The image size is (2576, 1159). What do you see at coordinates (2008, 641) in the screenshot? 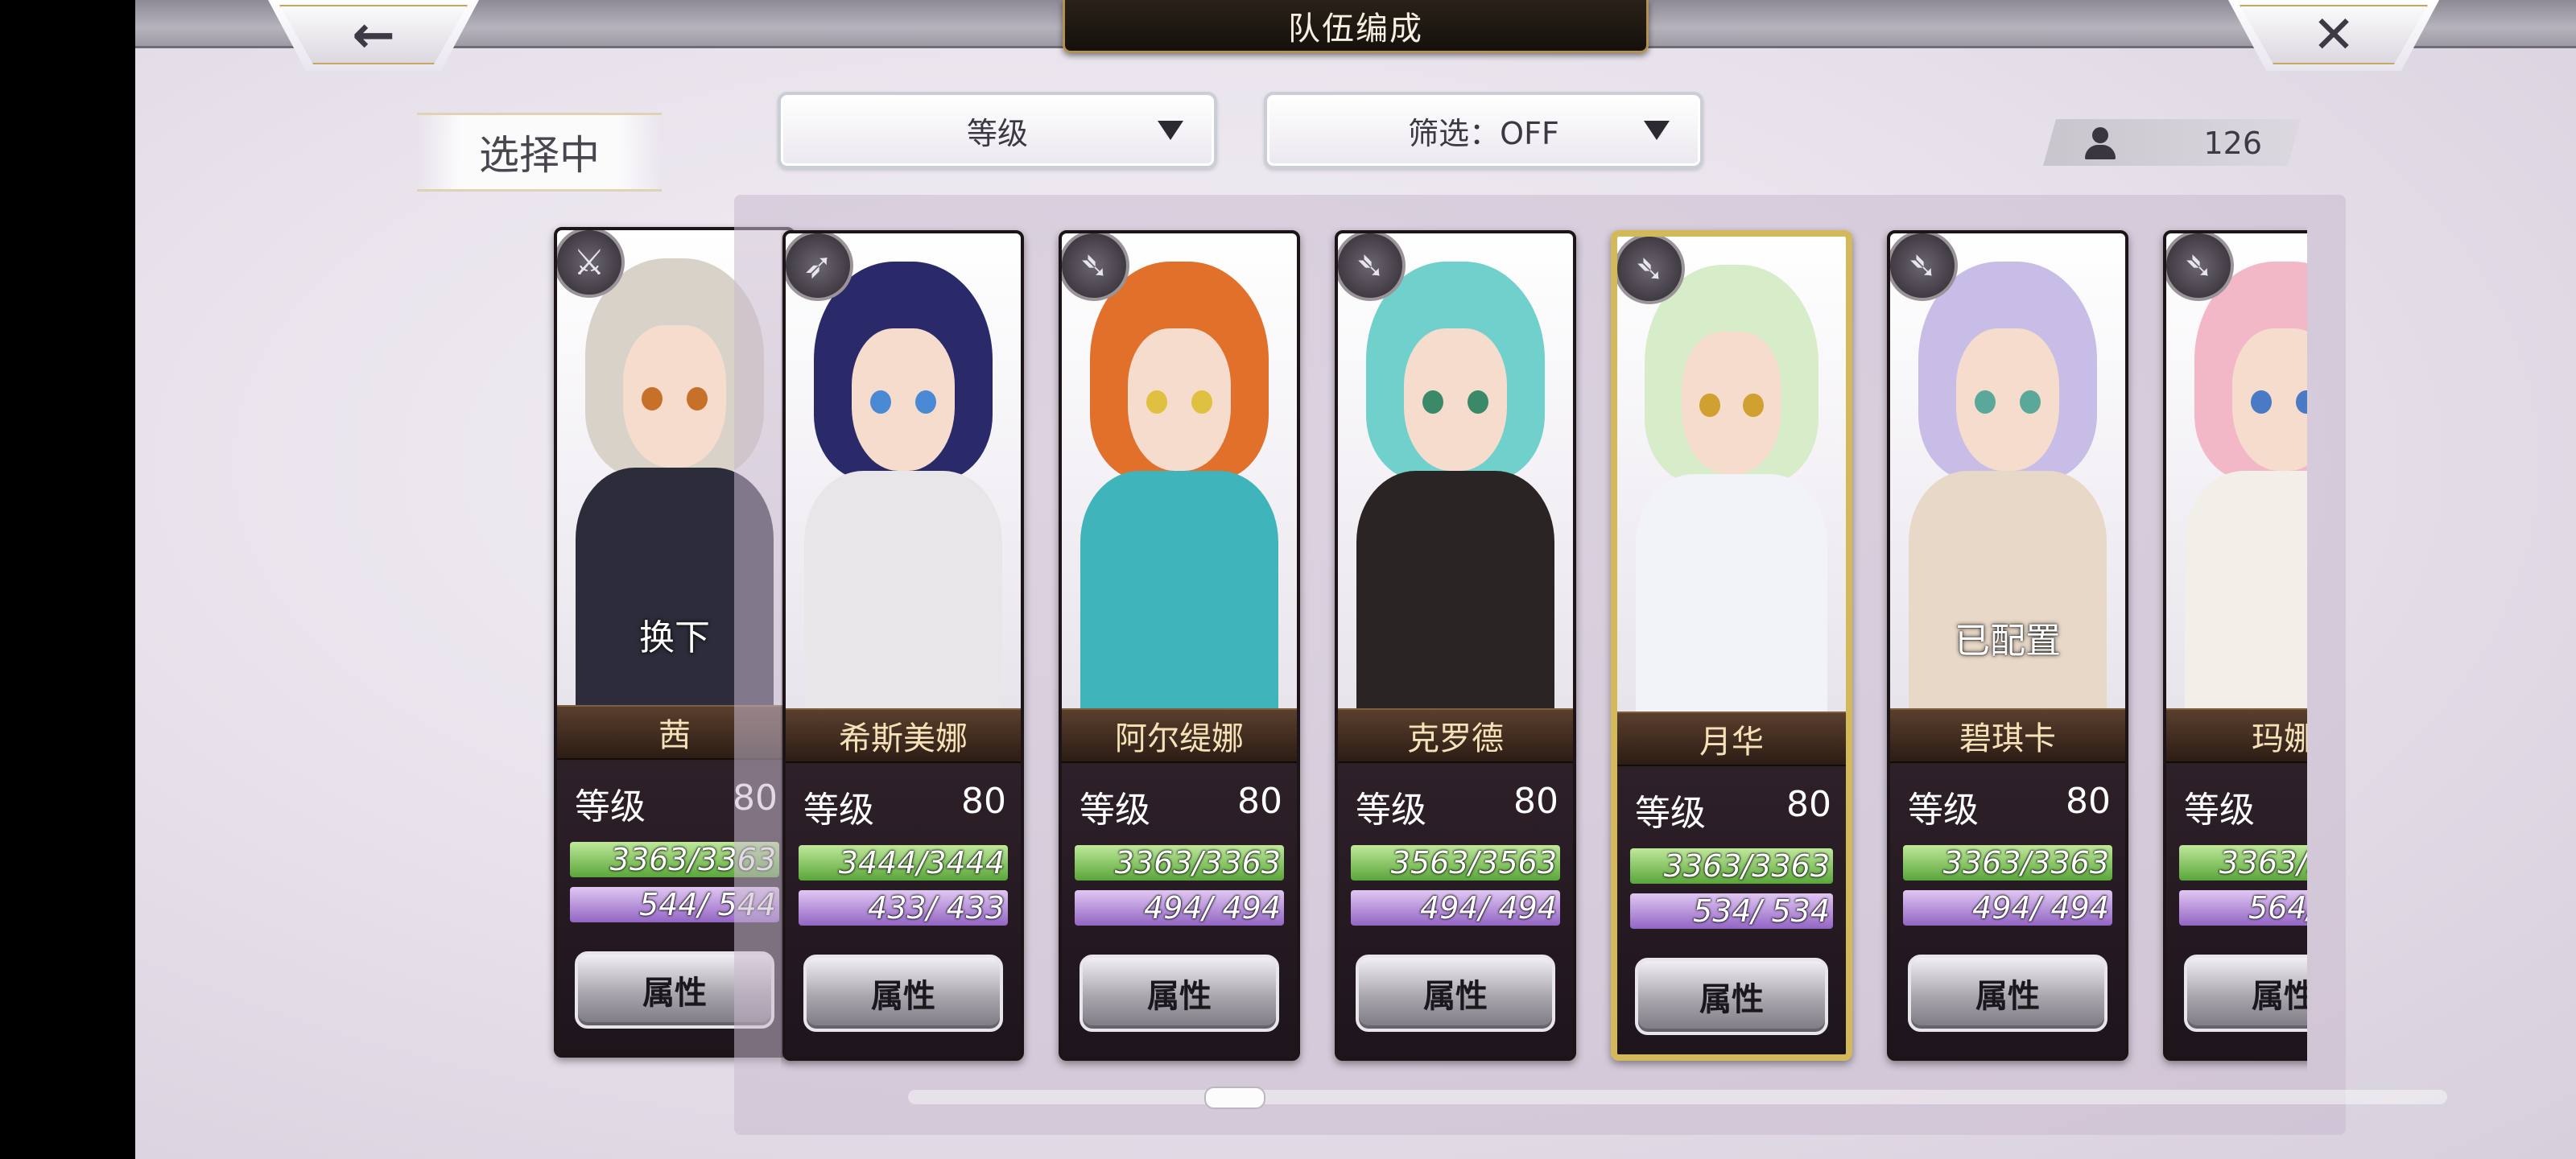
I see `card-status-overlay: 已配置` at bounding box center [2008, 641].